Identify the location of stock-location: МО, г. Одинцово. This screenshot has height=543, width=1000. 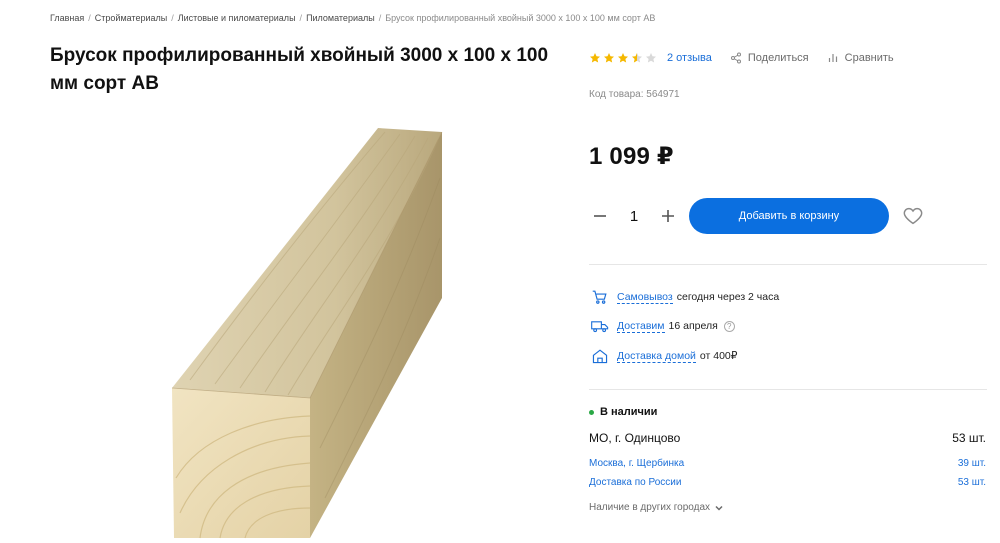
(635, 438).